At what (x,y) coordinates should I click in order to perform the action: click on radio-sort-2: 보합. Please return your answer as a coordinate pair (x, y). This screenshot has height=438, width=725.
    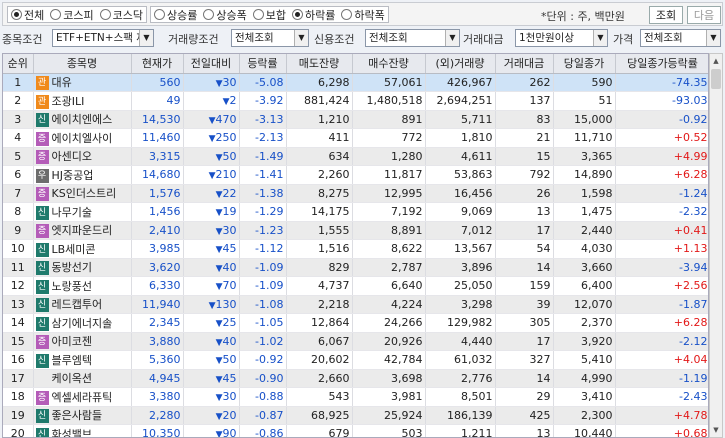
    Looking at the image, I should click on (269, 14).